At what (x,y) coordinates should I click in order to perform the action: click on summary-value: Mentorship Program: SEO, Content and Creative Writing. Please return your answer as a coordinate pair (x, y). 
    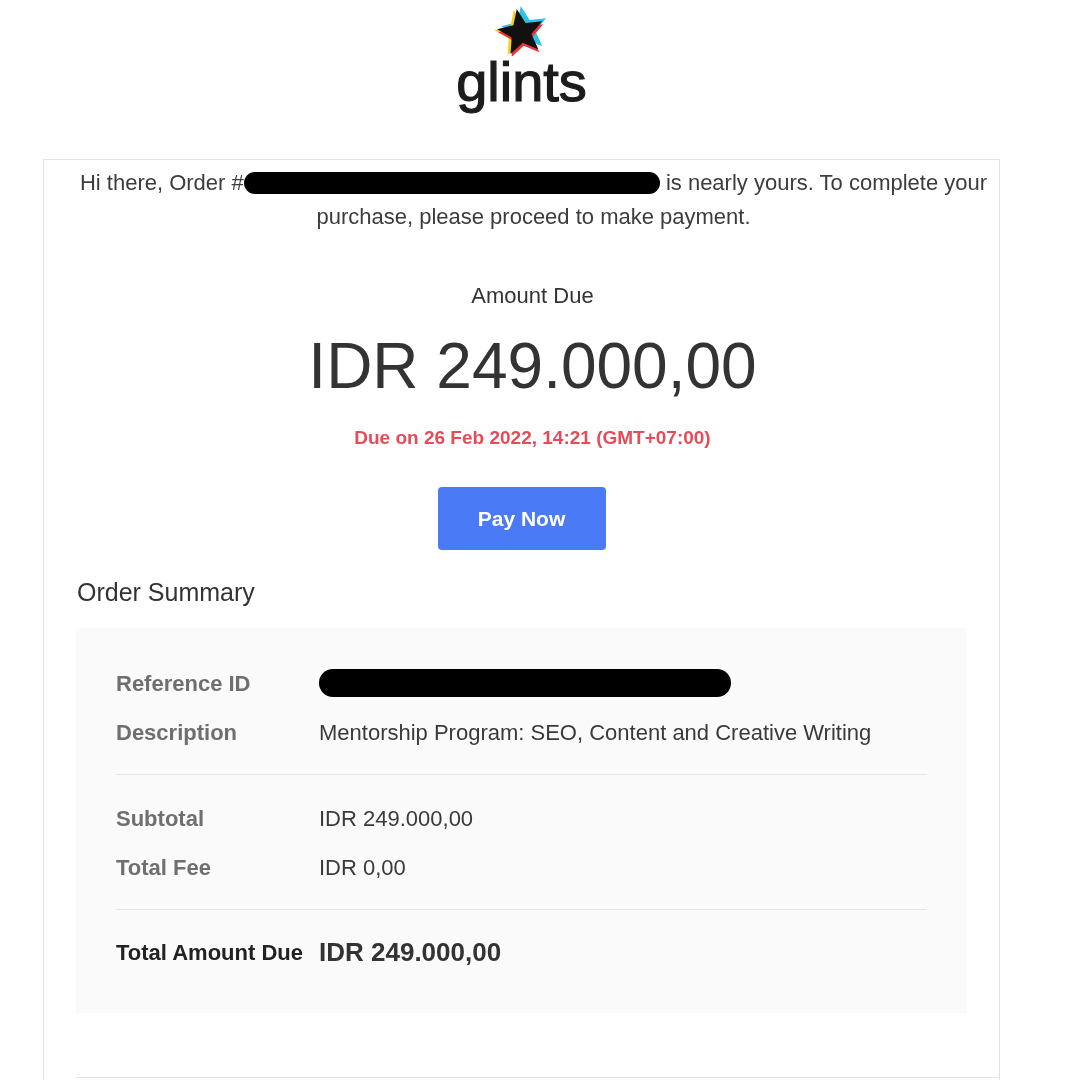
    Looking at the image, I should click on (595, 732).